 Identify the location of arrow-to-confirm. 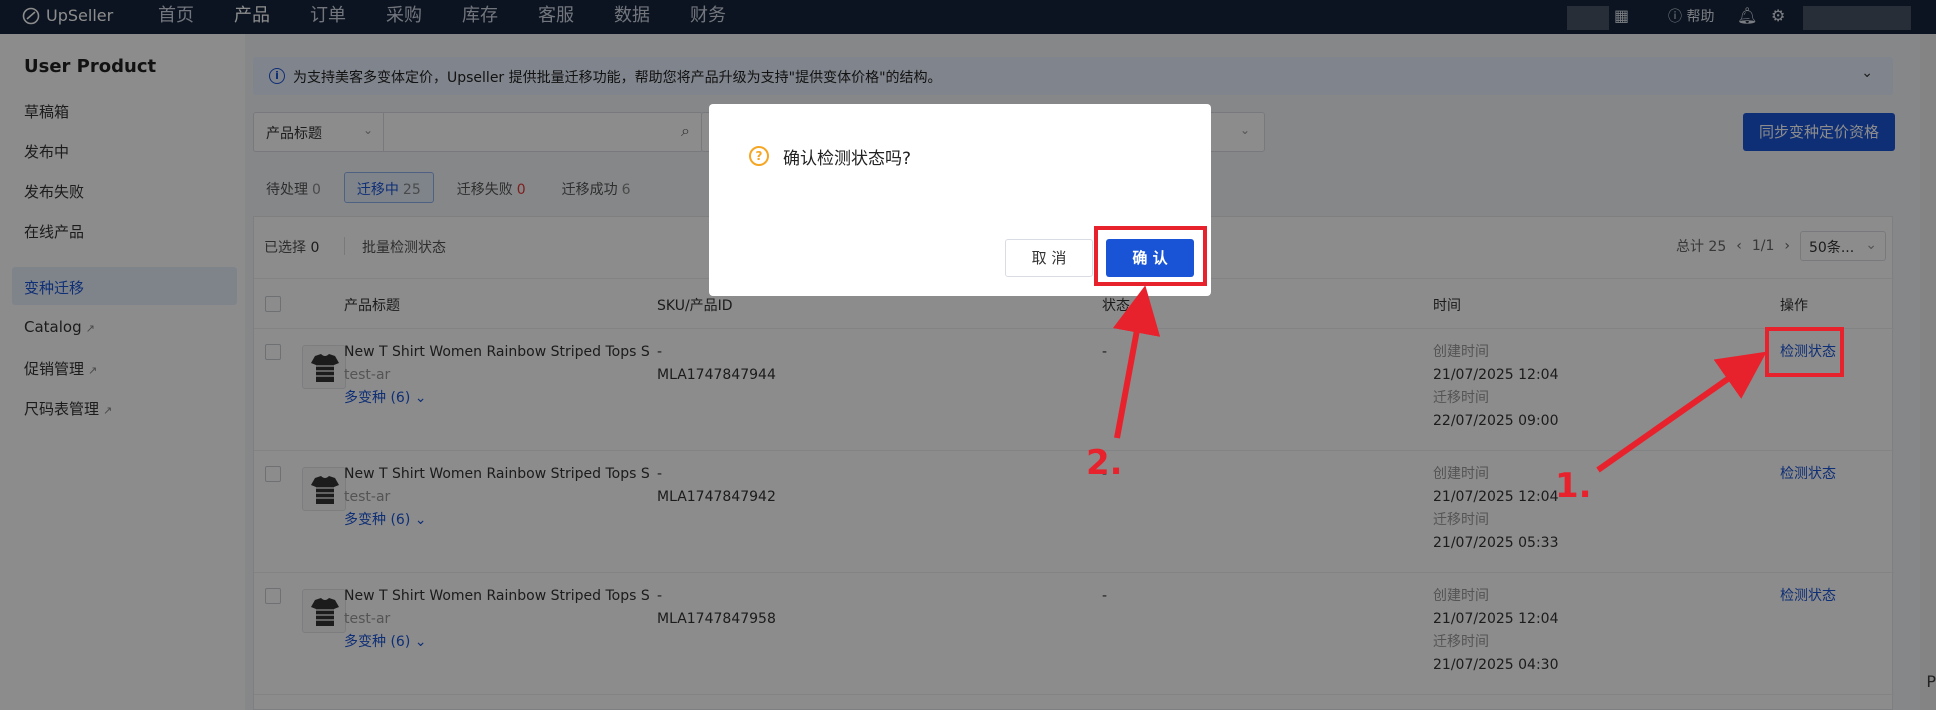
(1136, 362).